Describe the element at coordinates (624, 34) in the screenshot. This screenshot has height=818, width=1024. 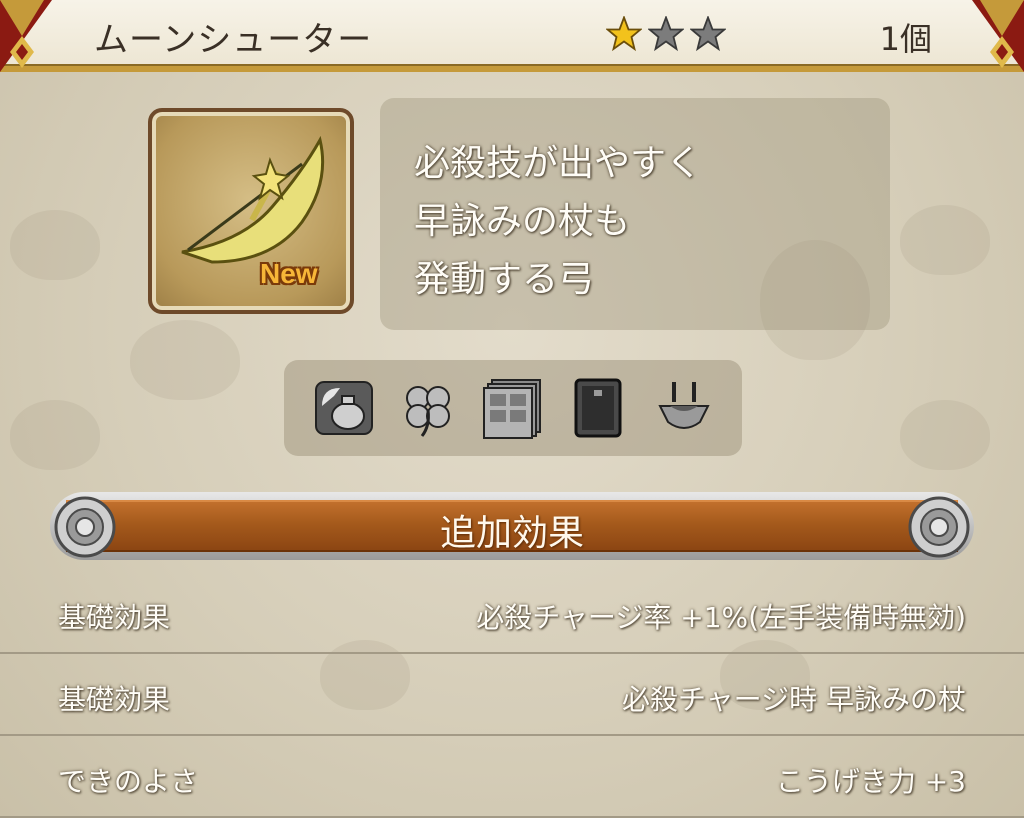
I see `star-filled-icon` at that location.